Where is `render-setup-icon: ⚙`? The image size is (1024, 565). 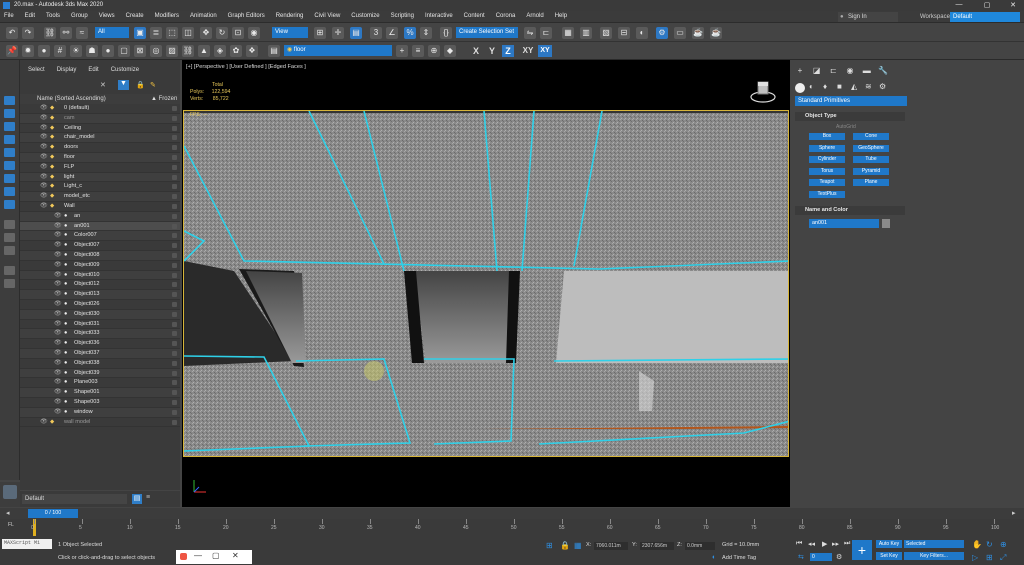 render-setup-icon: ⚙ is located at coordinates (662, 33).